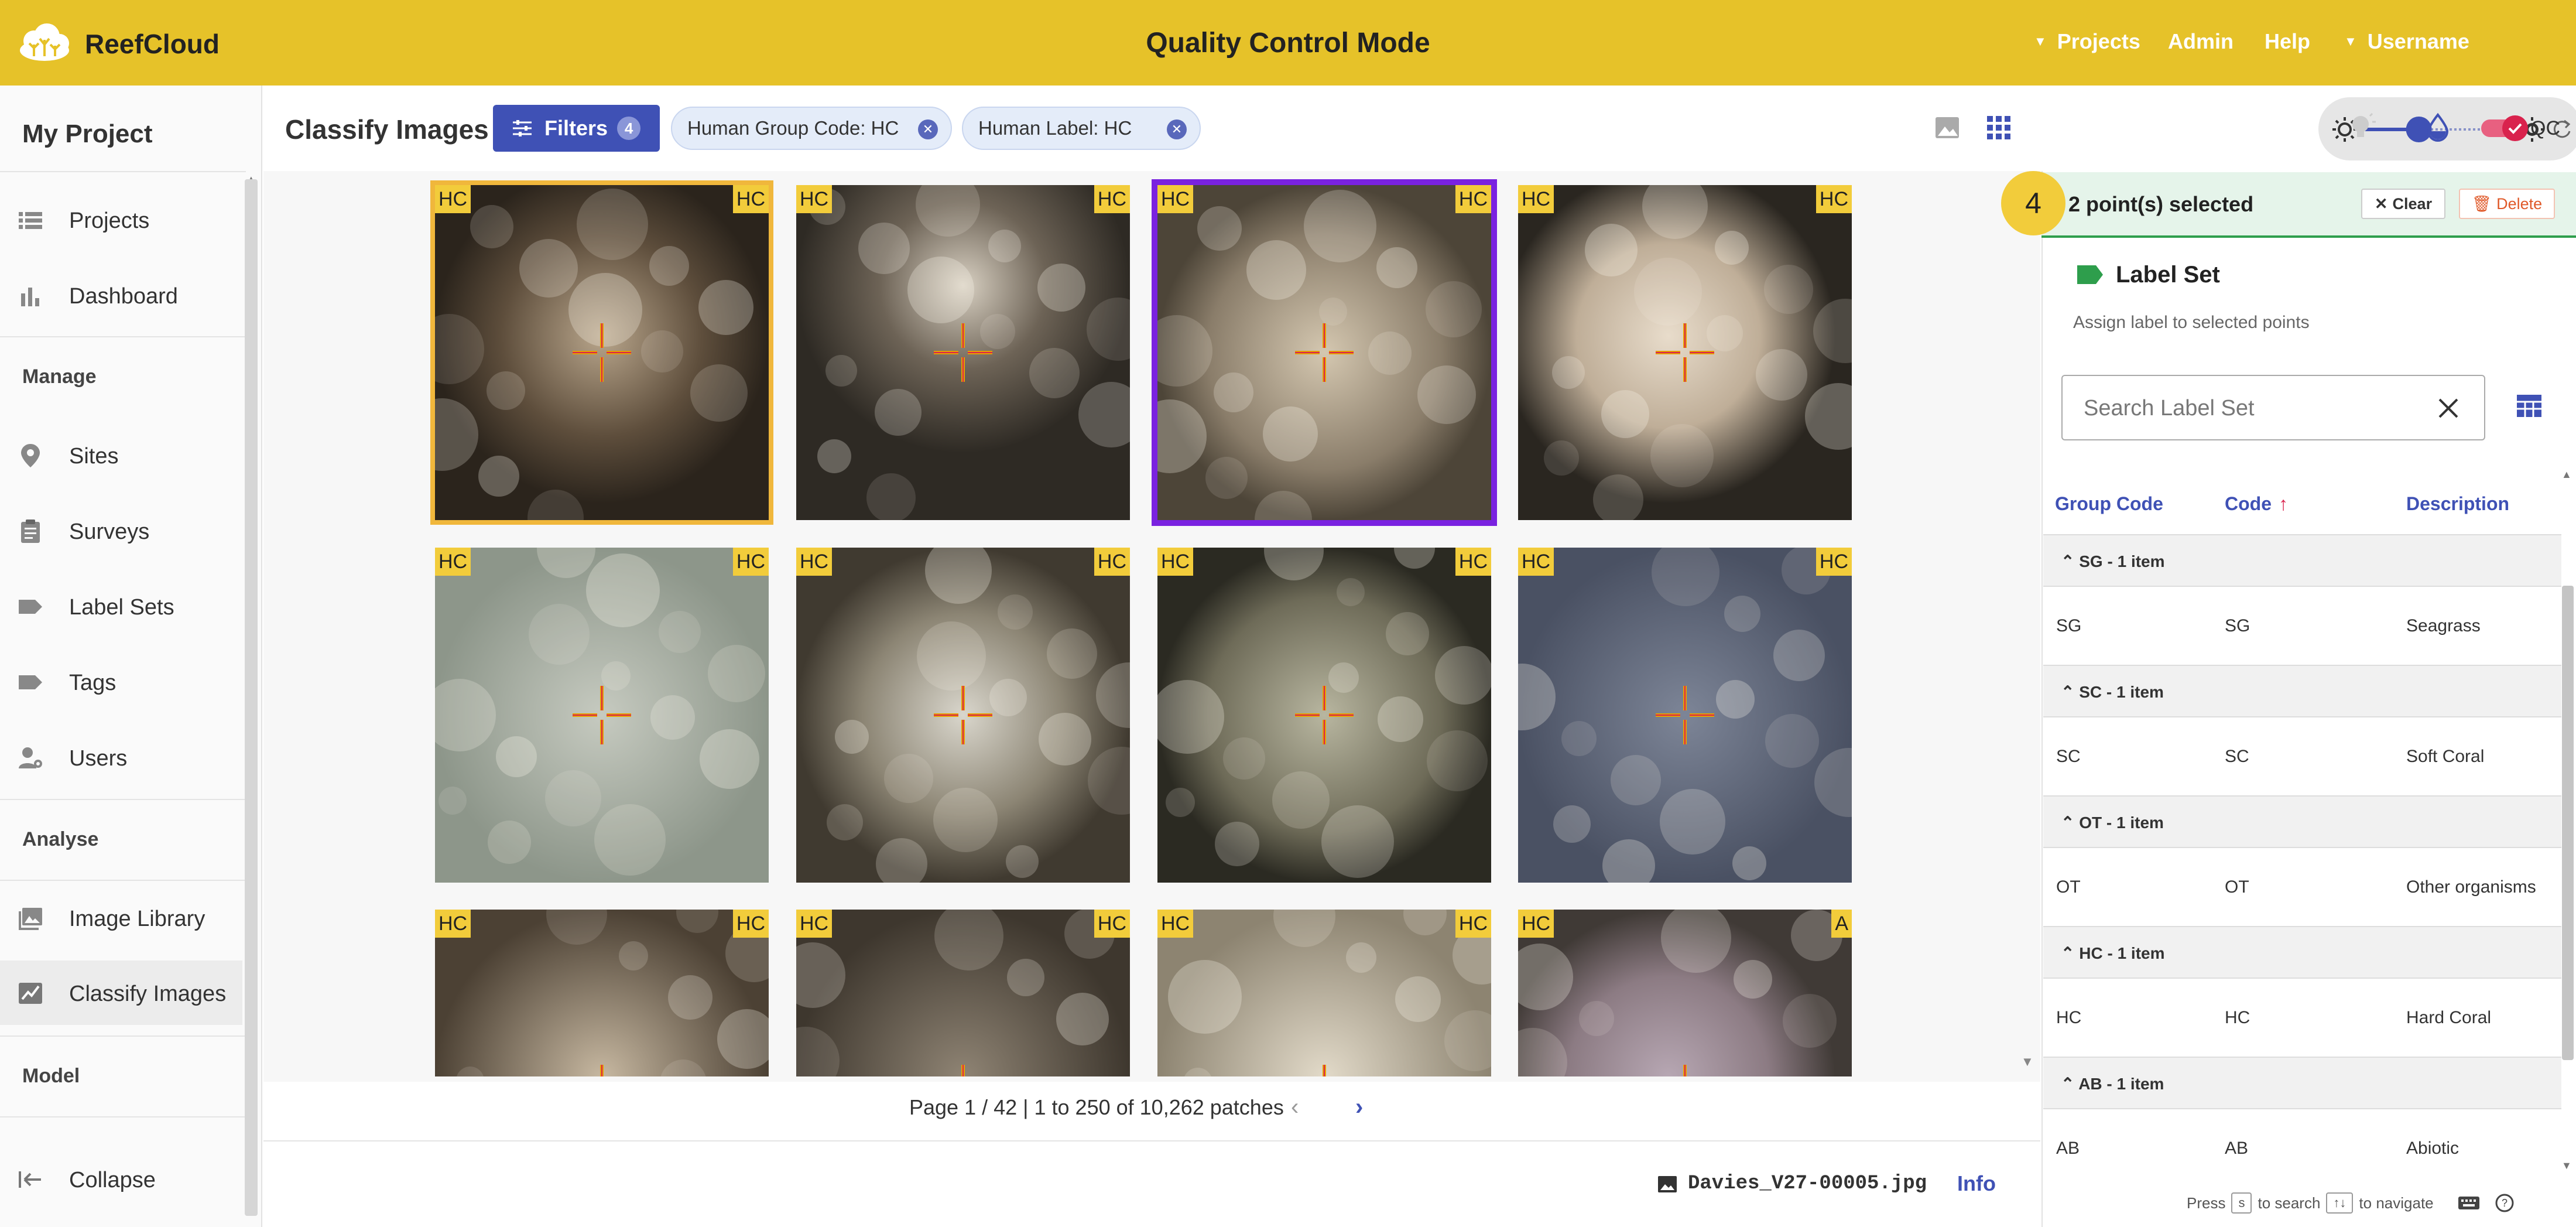 This screenshot has height=1227, width=2576. What do you see at coordinates (2287, 41) in the screenshot?
I see `nav-help: Help` at bounding box center [2287, 41].